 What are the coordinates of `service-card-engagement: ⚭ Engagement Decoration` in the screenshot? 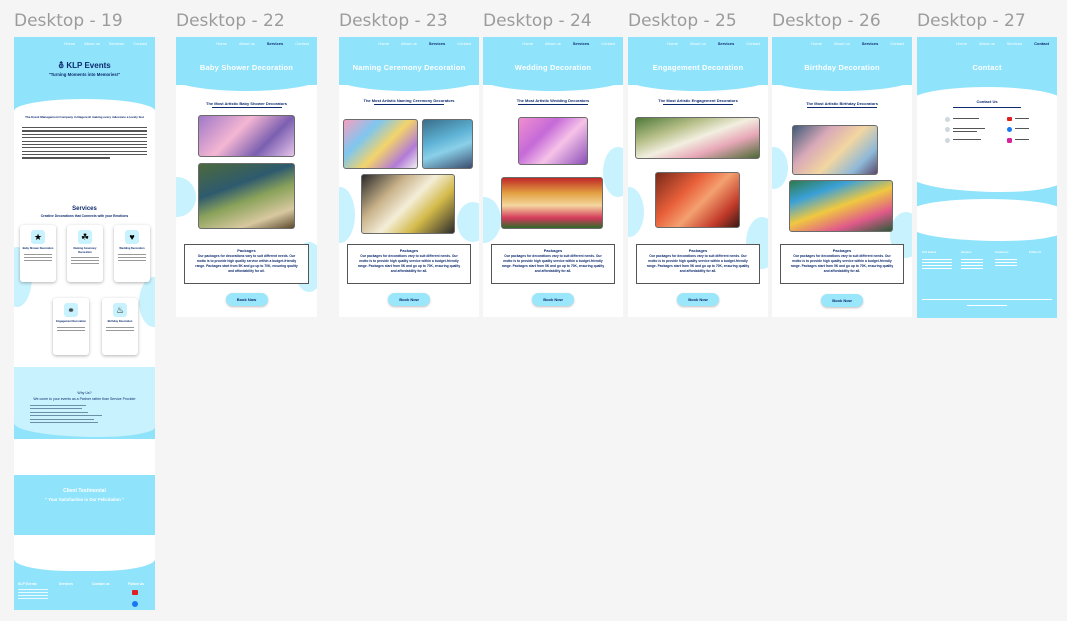 It's located at (71, 326).